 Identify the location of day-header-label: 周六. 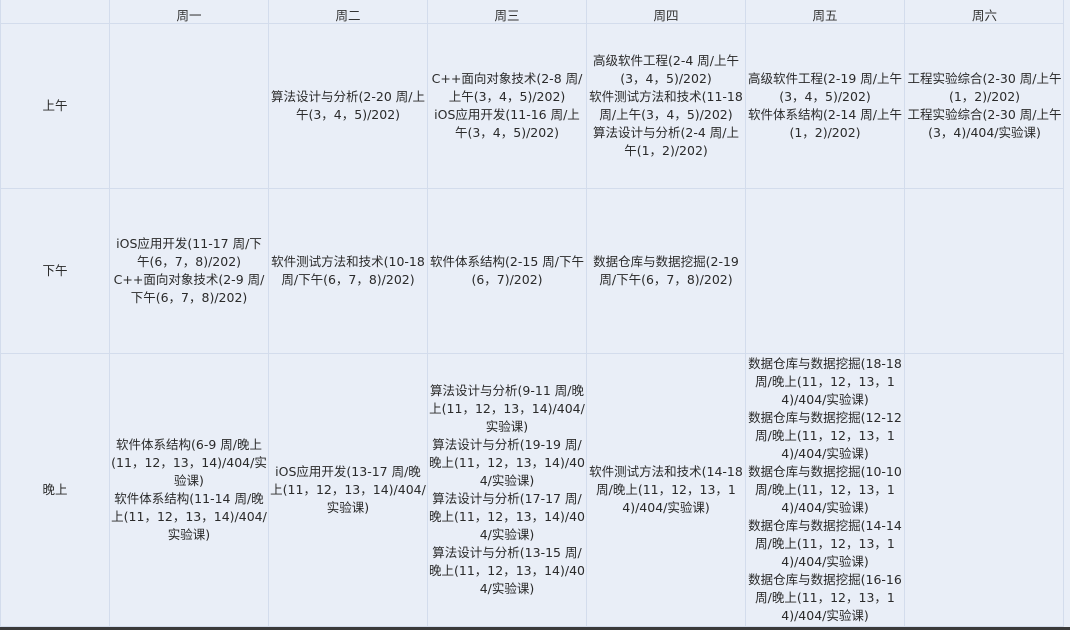
(984, 16).